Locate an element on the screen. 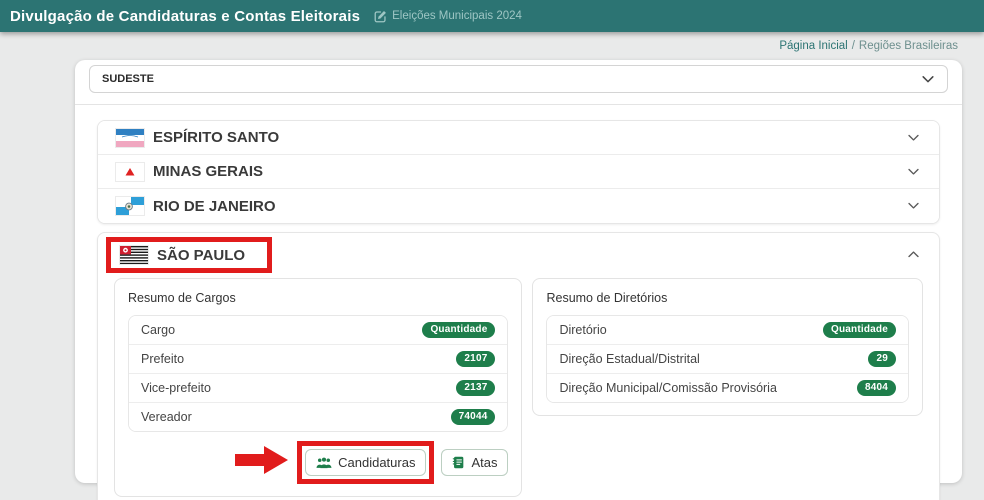 The image size is (984, 500). annotation-box-candidaturas: Candidaturas is located at coordinates (366, 462).